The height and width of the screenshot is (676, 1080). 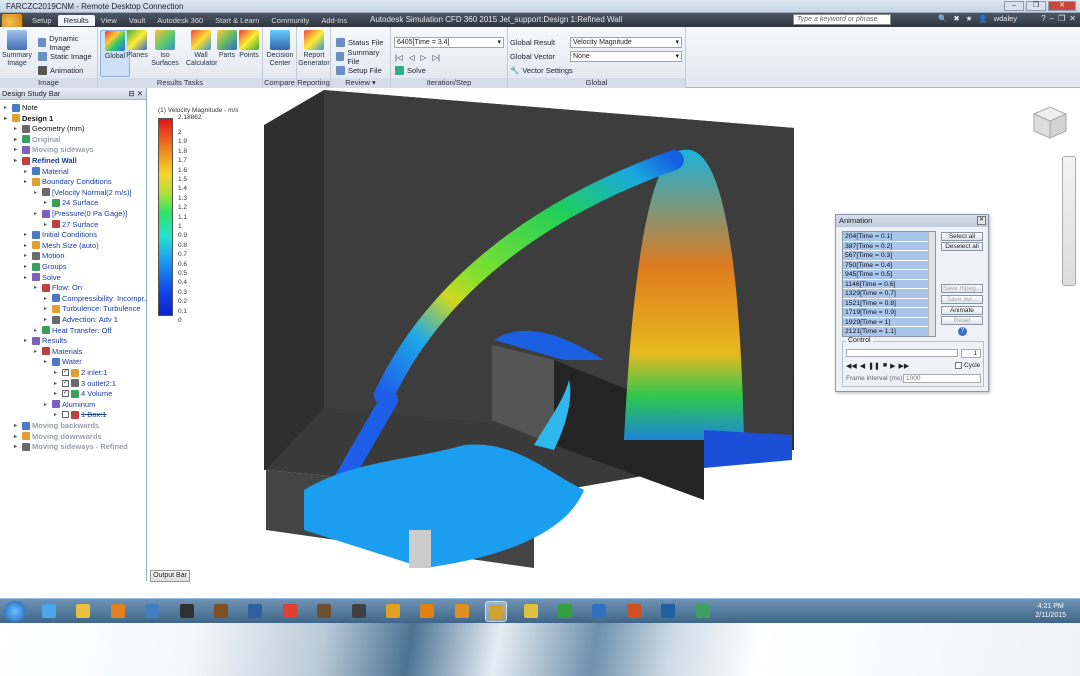 I want to click on tools-icon: ✖, so click(x=956, y=18).